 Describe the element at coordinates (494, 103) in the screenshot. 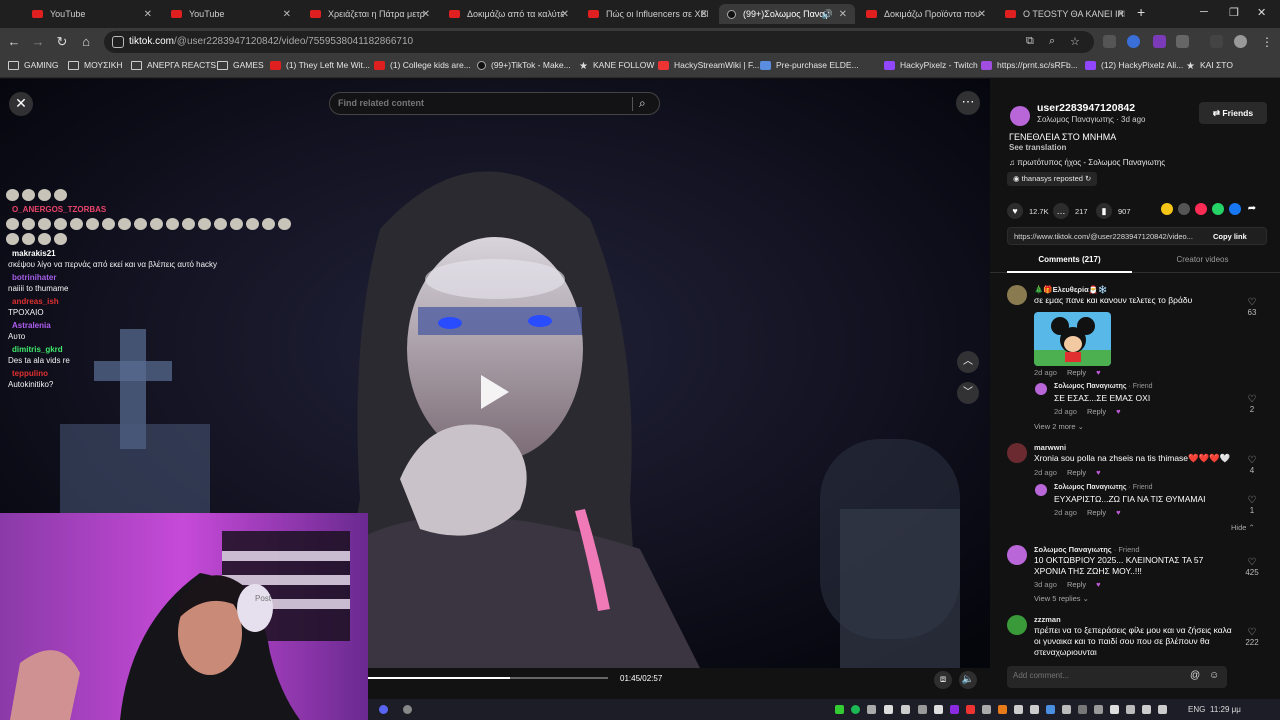

I see `search-bar: ⌕` at that location.